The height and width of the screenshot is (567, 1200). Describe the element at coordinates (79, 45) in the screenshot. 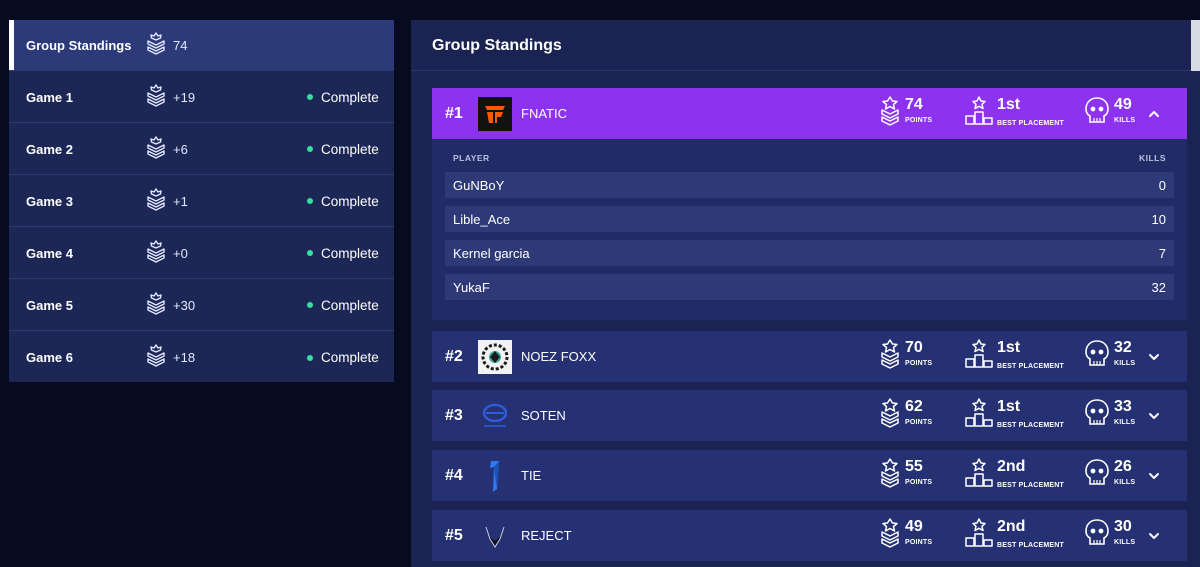

I see `sidebar-item-label: Group Standings` at that location.